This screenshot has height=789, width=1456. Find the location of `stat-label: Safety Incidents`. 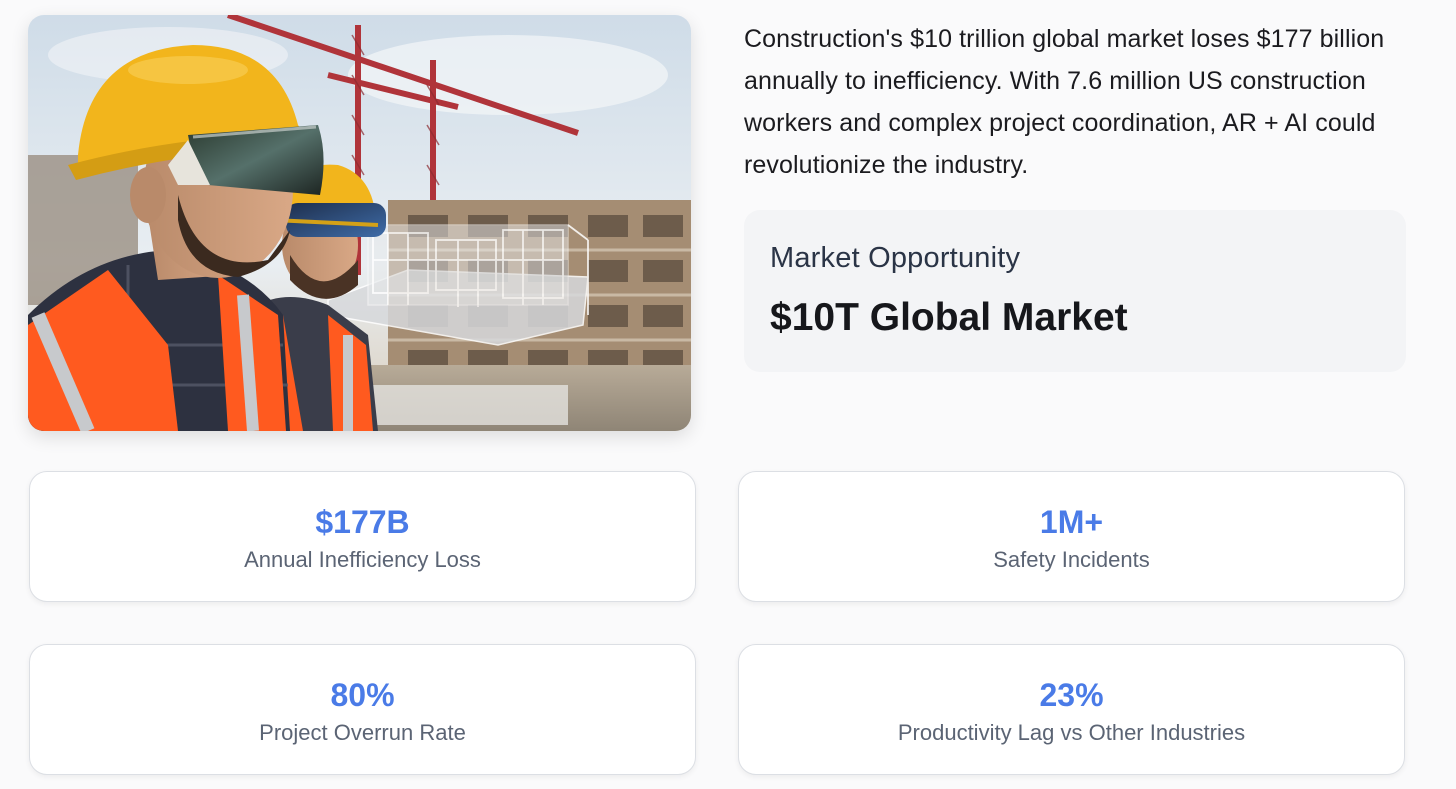

stat-label: Safety Incidents is located at coordinates (1071, 559).